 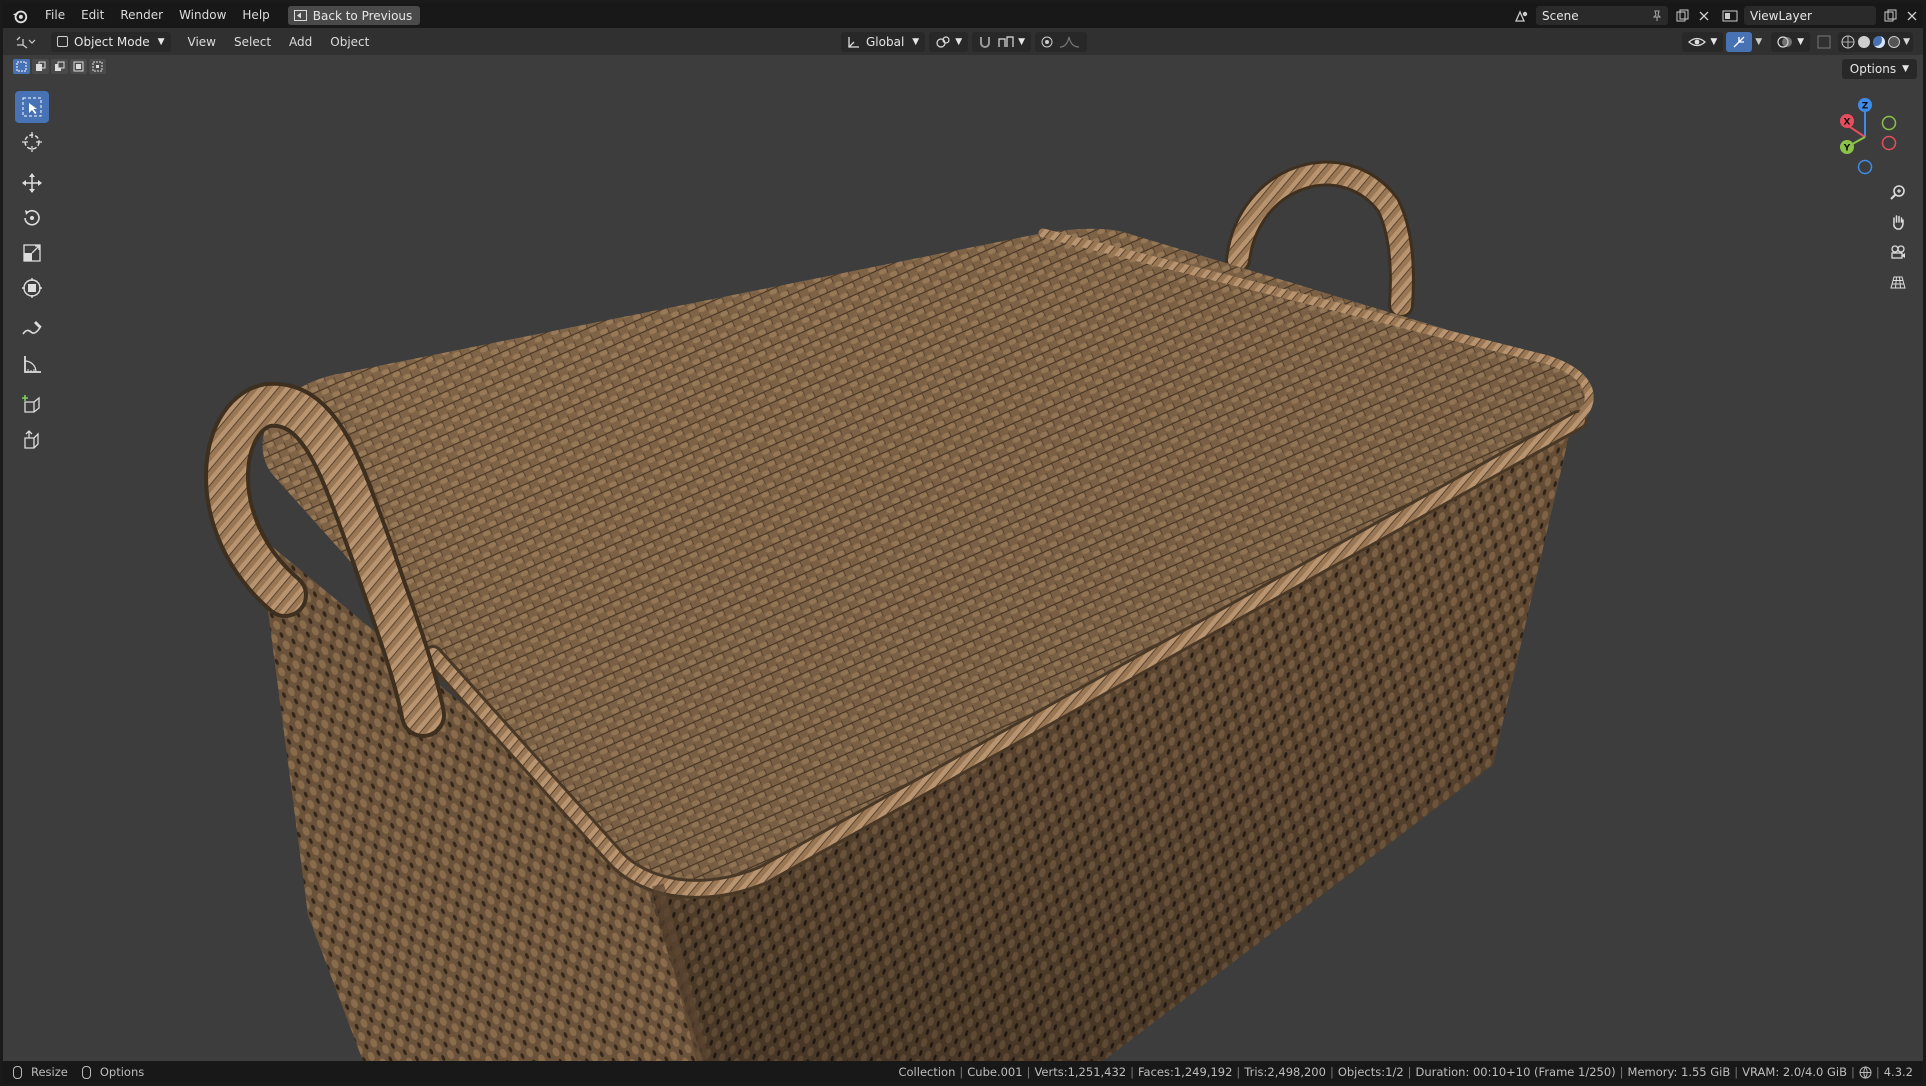 I want to click on editor-type-icon, so click(x=26, y=42).